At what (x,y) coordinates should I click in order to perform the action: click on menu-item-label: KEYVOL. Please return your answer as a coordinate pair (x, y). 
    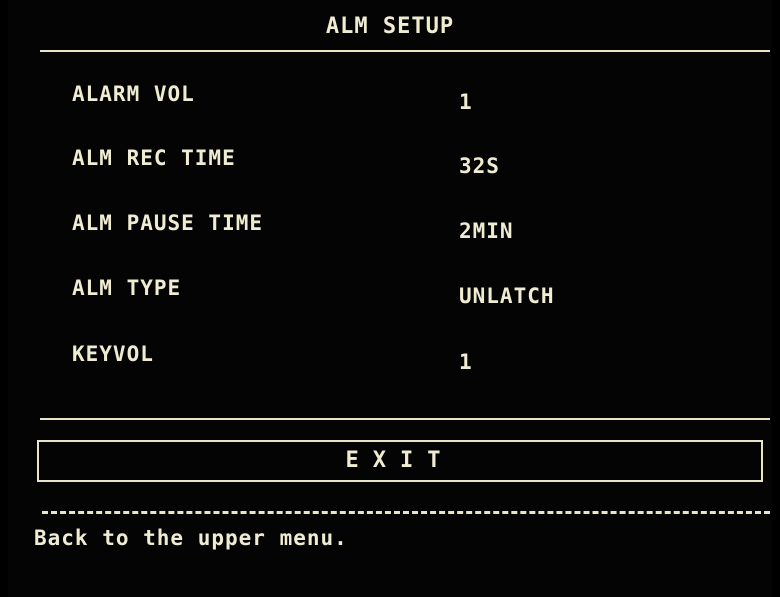
    Looking at the image, I should click on (113, 354).